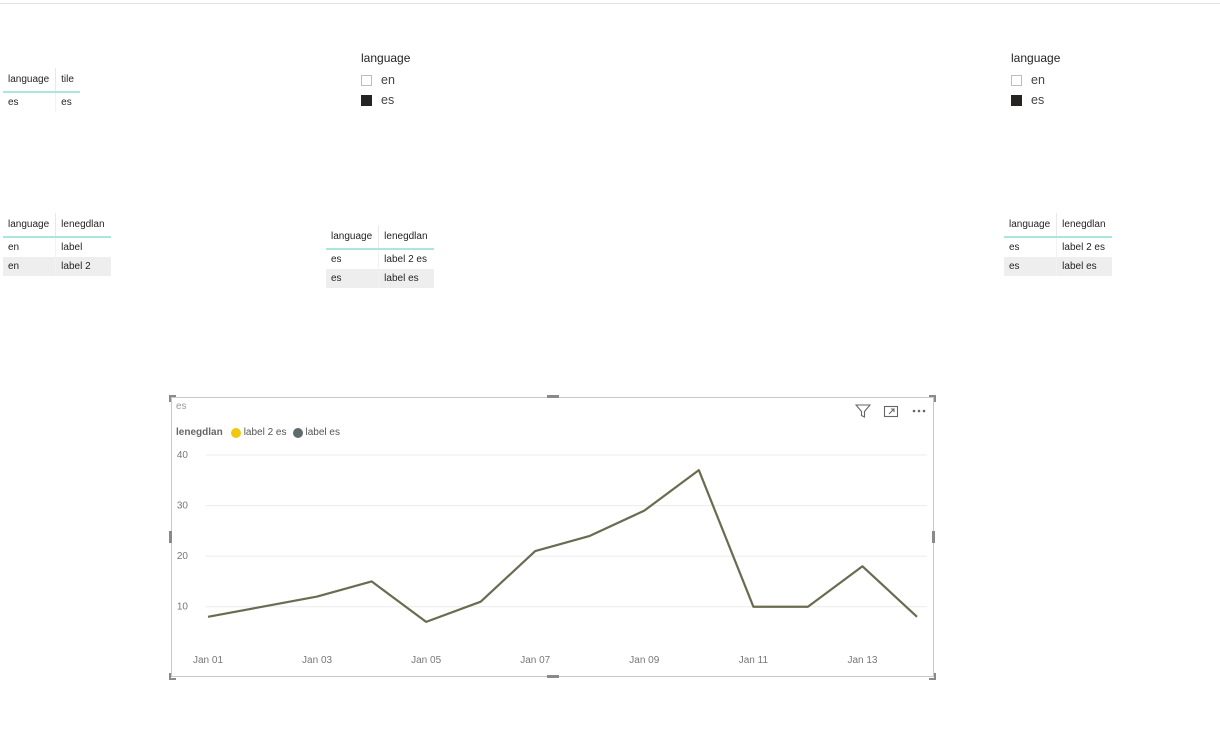  What do you see at coordinates (562, 546) in the screenshot?
I see `series-line-label-es` at bounding box center [562, 546].